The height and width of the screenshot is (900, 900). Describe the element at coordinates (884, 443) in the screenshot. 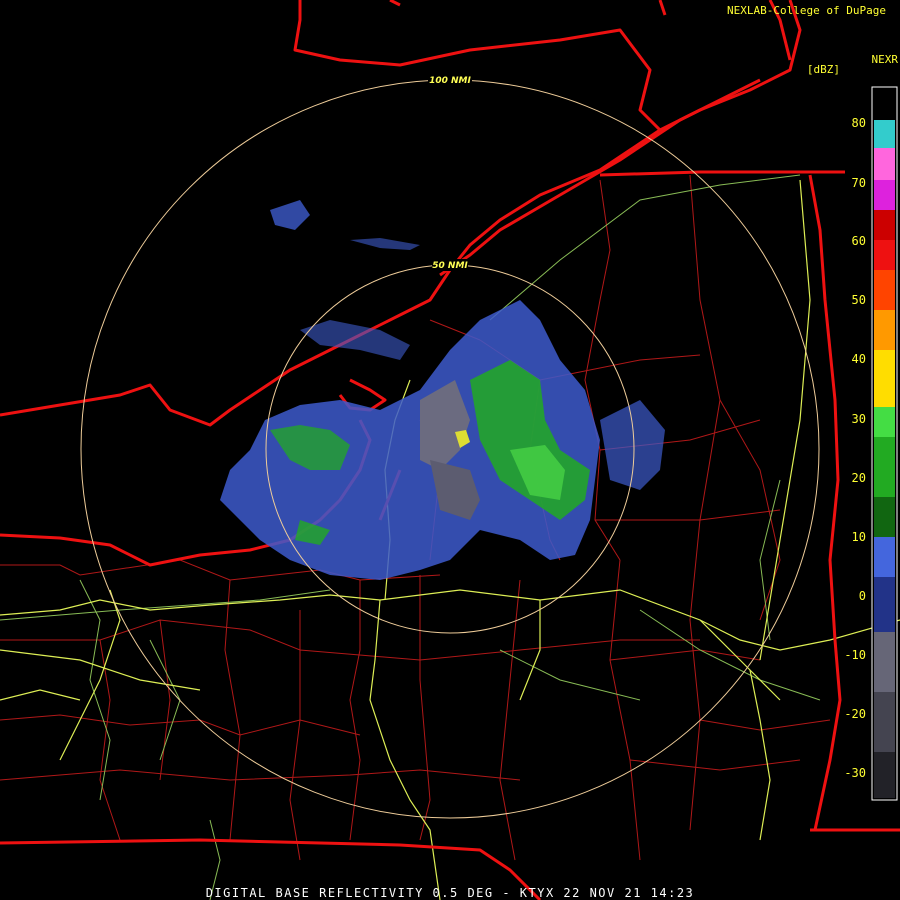

I see `dbz-legend` at that location.